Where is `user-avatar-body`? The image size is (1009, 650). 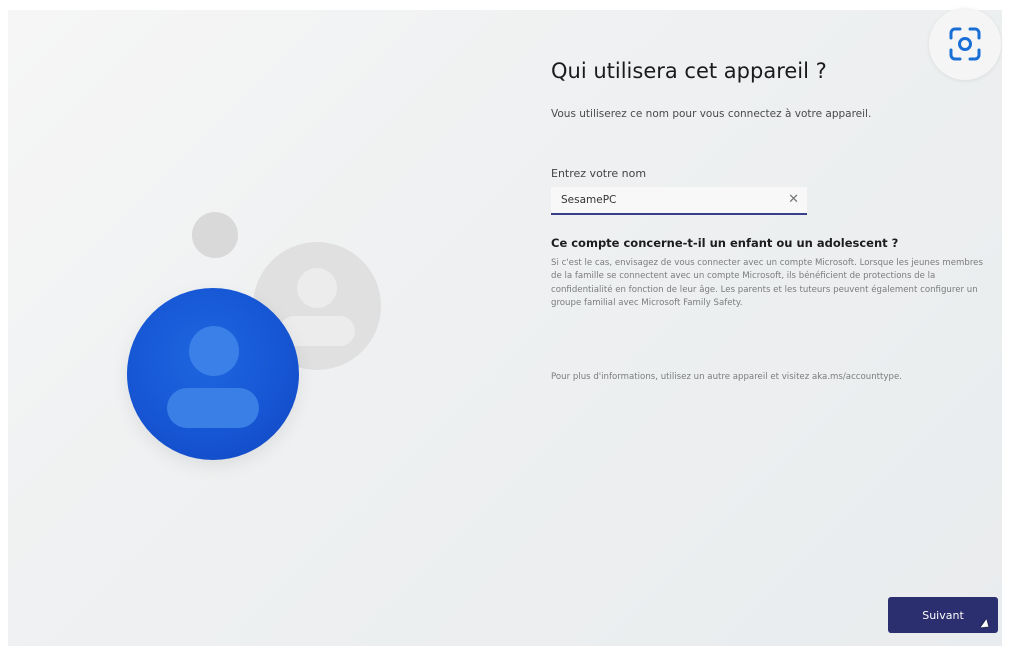
user-avatar-body is located at coordinates (213, 408).